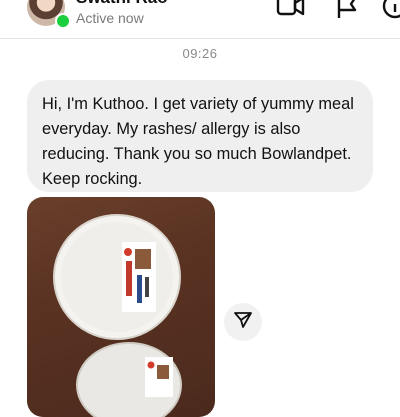 The image size is (400, 417). What do you see at coordinates (200, 53) in the screenshot?
I see `message-timestamp: 09:26` at bounding box center [200, 53].